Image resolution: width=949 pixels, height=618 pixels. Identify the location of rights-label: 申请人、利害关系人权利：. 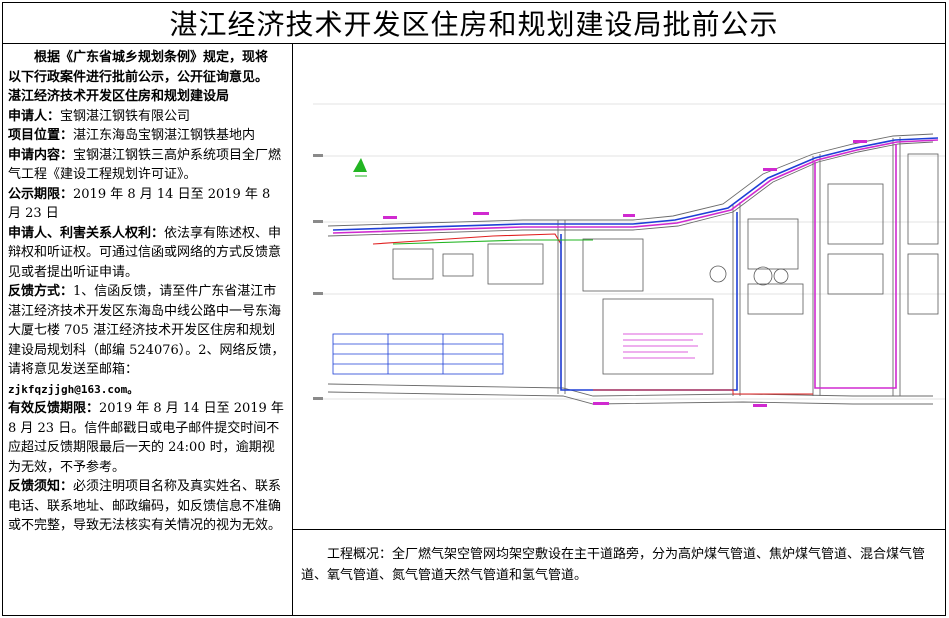
(86, 233).